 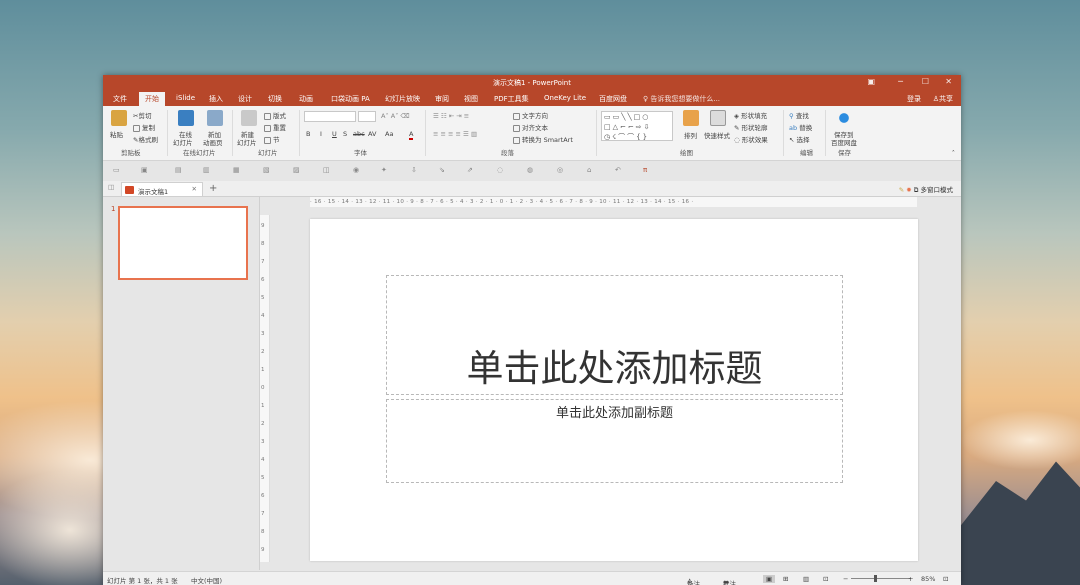 I want to click on font-size-input, so click(x=367, y=116).